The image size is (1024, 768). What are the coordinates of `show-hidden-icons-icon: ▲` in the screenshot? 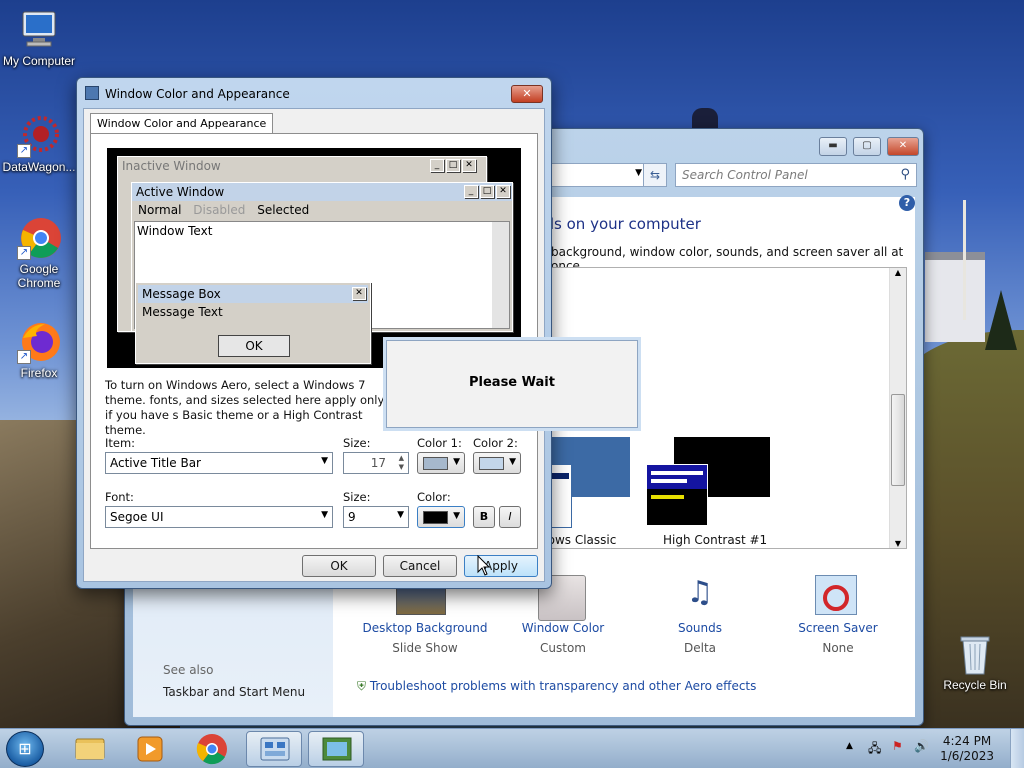 It's located at (849, 746).